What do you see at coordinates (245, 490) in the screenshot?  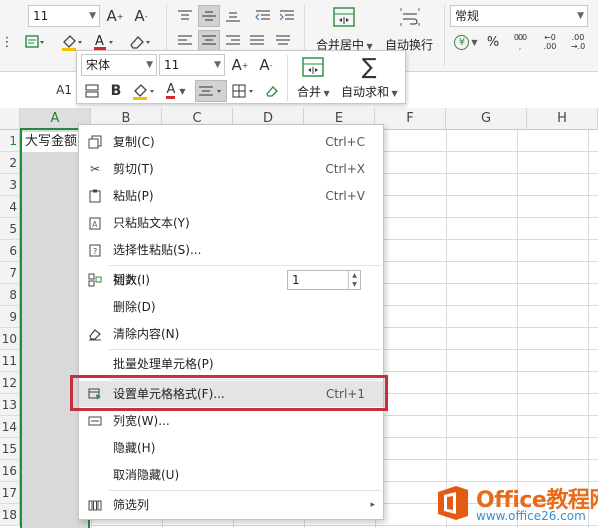 I see `menu-separator` at bounding box center [245, 490].